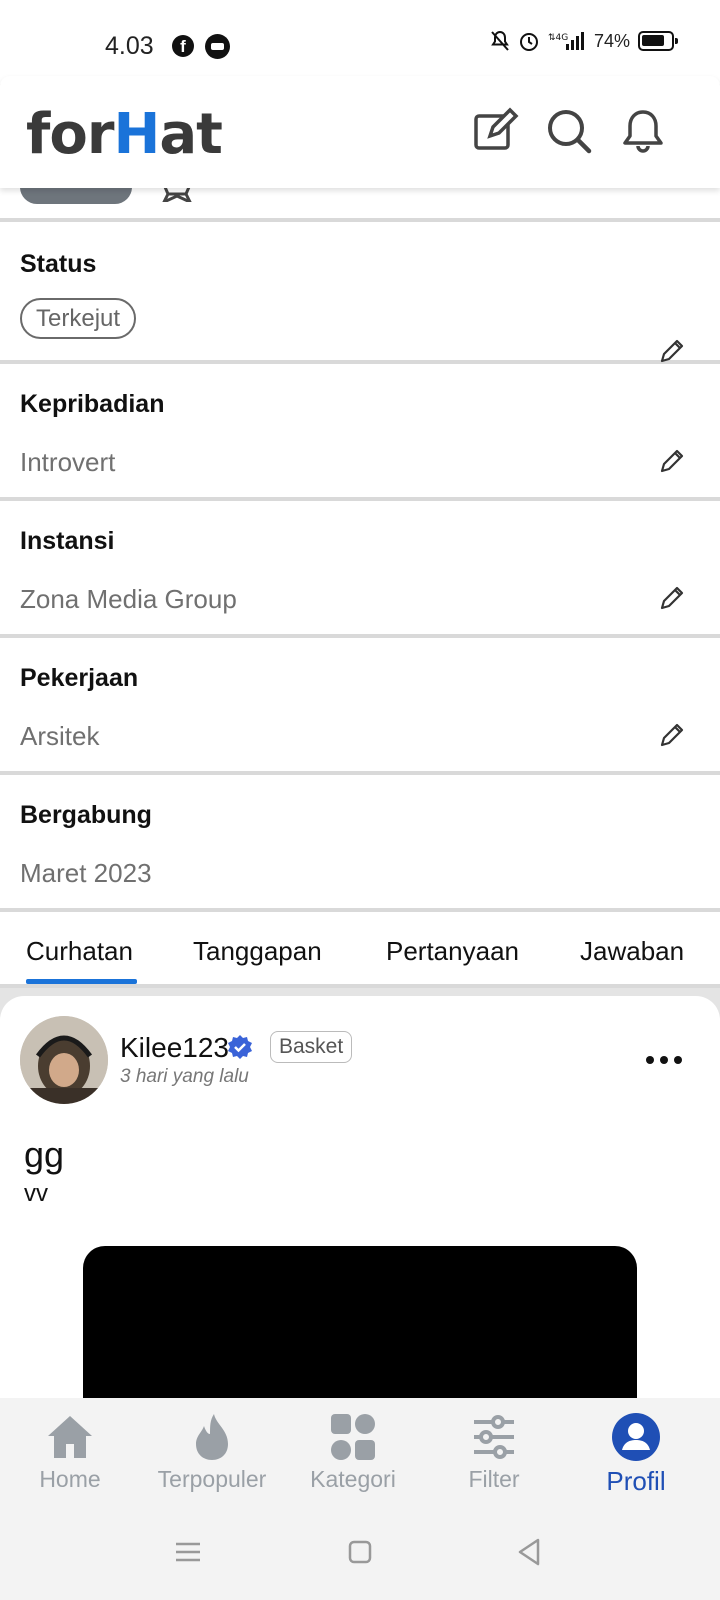 Image resolution: width=720 pixels, height=1600 pixels. Describe the element at coordinates (67, 541) in the screenshot. I see `field-title: Instansi` at that location.